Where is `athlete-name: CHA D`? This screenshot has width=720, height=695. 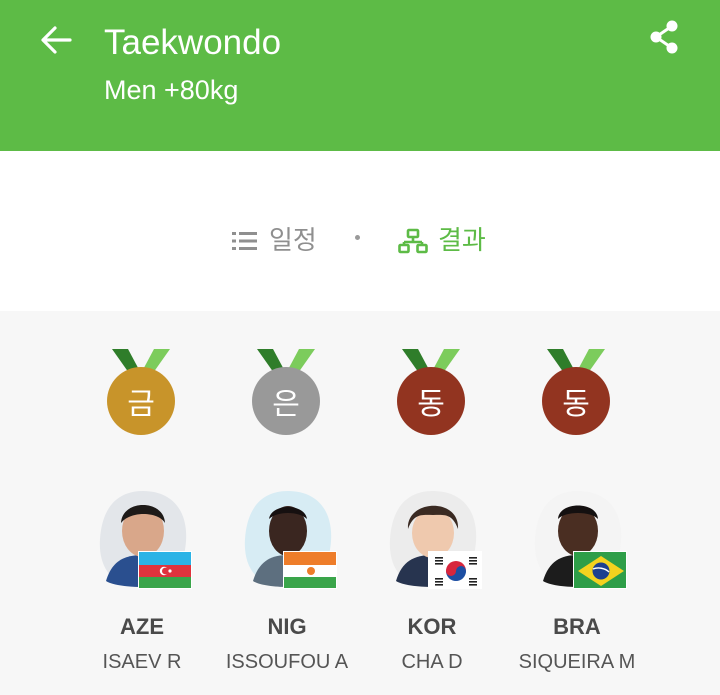 athlete-name: CHA D is located at coordinates (432, 662).